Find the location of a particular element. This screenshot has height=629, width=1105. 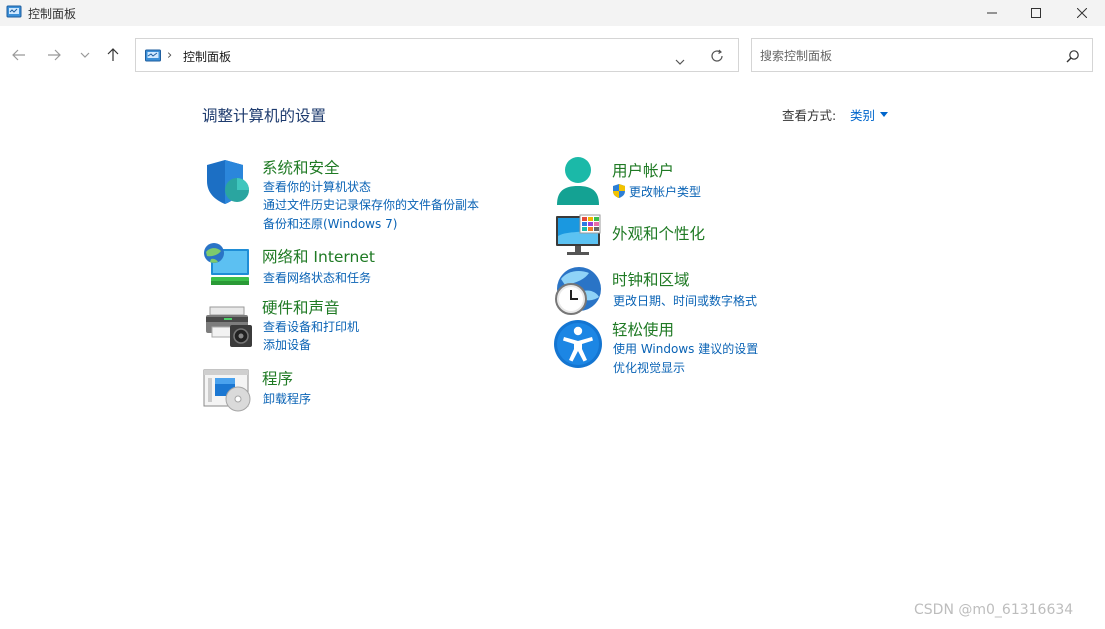

maximize-button is located at coordinates (1036, 13).